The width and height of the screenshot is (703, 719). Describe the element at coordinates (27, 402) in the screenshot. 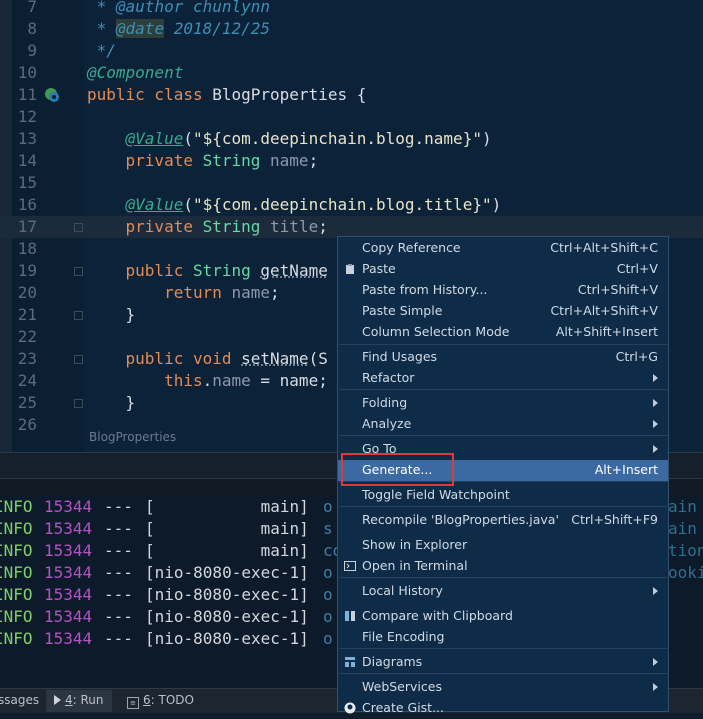

I see `line-number: 25` at that location.